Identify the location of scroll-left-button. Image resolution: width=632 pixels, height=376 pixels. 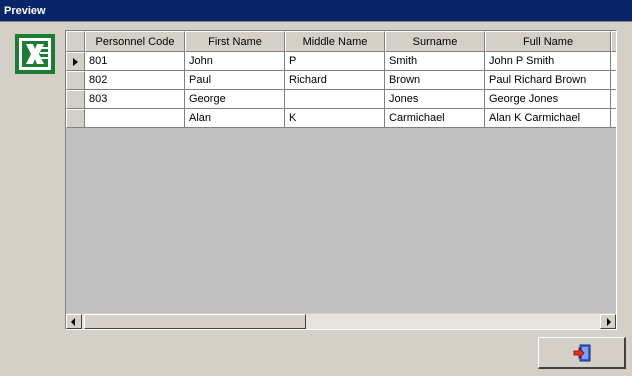
(74, 321).